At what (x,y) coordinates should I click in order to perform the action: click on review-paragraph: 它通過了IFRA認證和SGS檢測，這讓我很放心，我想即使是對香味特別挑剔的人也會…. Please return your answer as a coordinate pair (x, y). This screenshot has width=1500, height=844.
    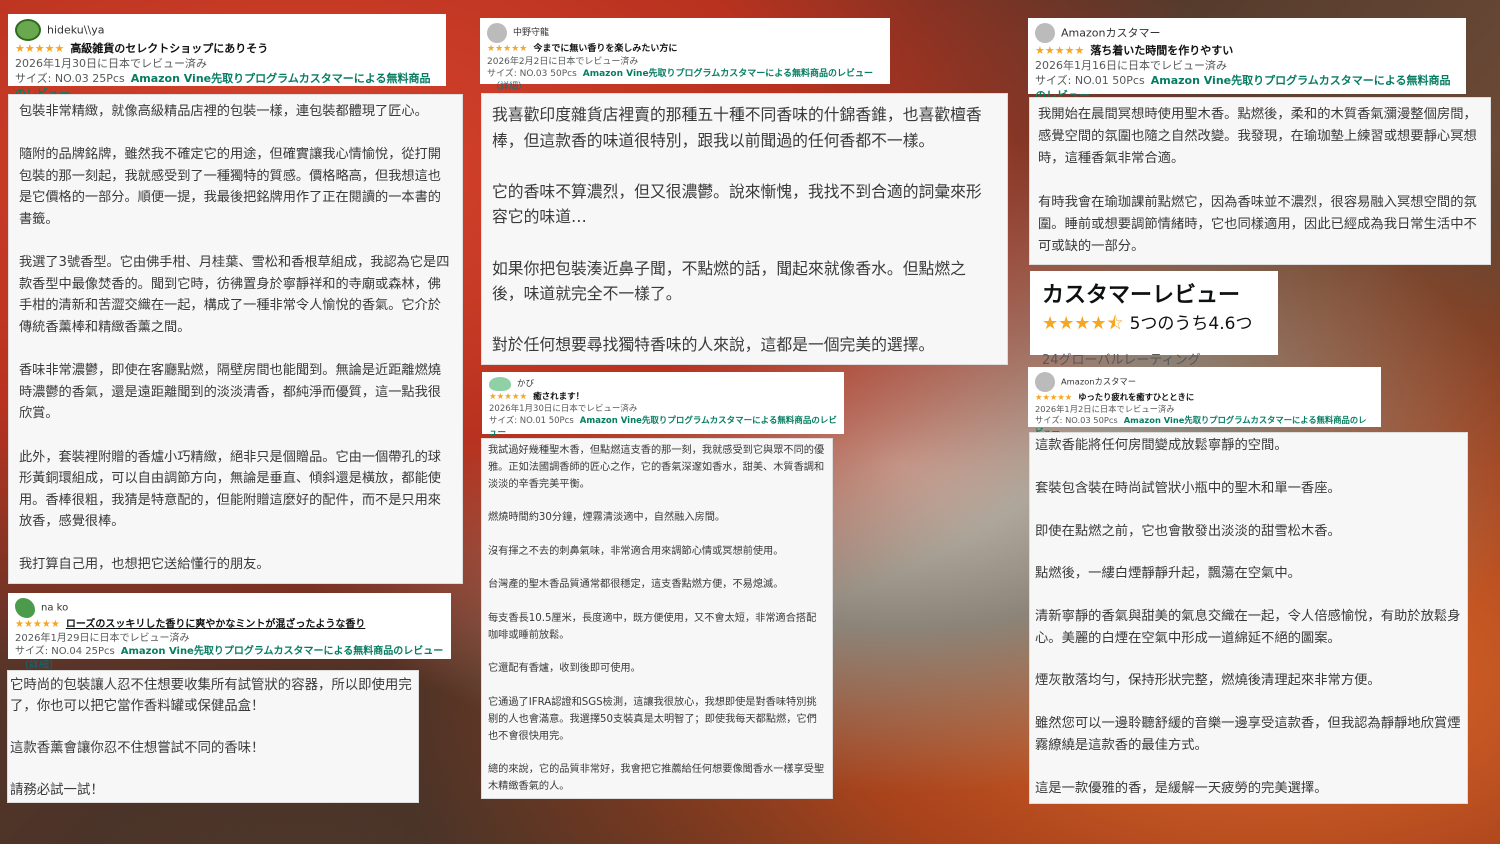
    Looking at the image, I should click on (652, 719).